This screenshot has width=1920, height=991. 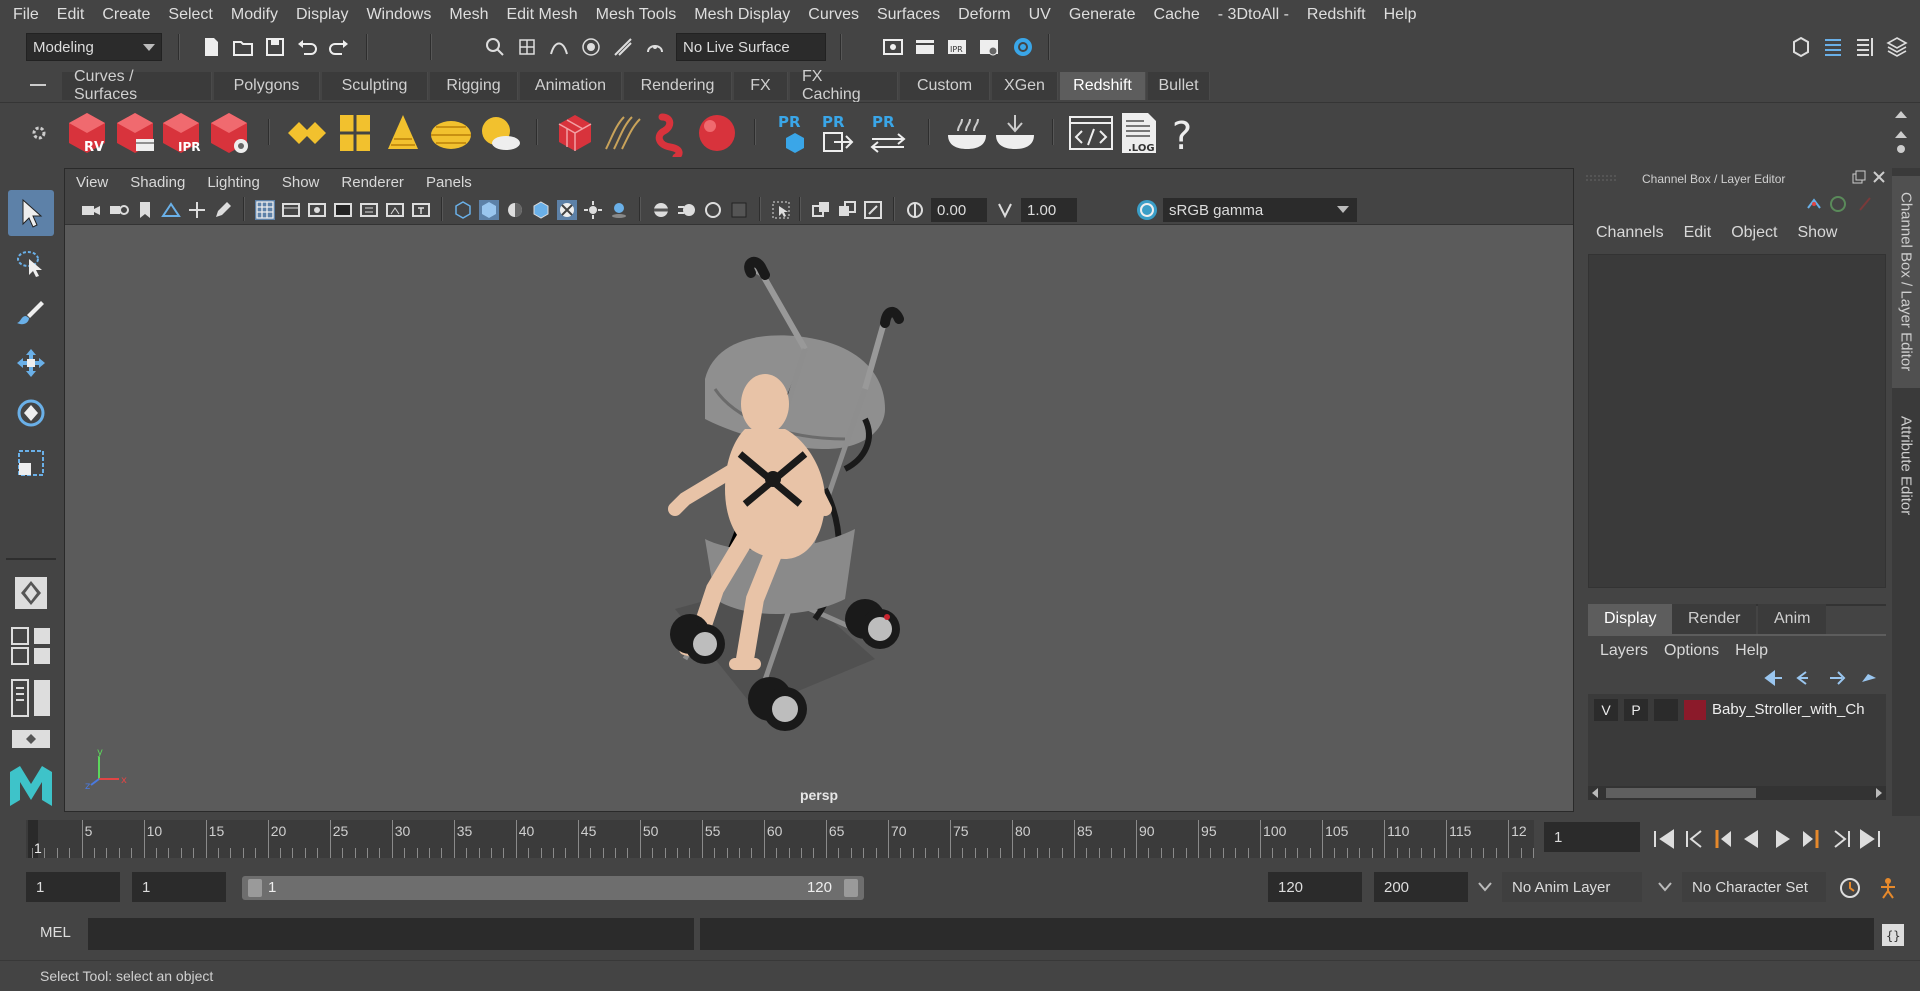 I want to click on snap-to-grid-icon, so click(x=527, y=47).